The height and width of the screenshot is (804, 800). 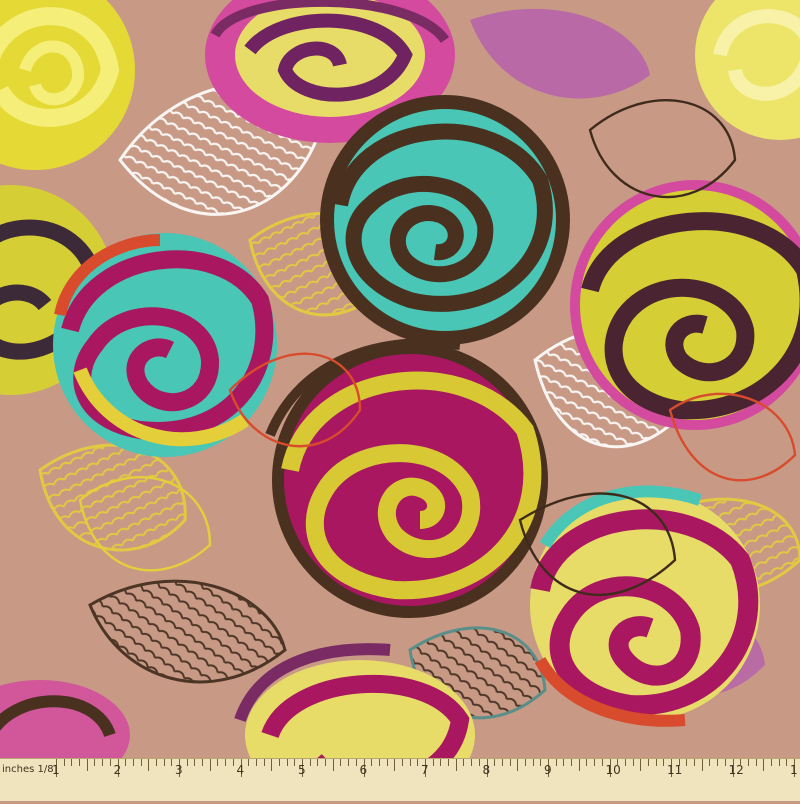 What do you see at coordinates (406, 477) in the screenshot?
I see `rose-center-magenta` at bounding box center [406, 477].